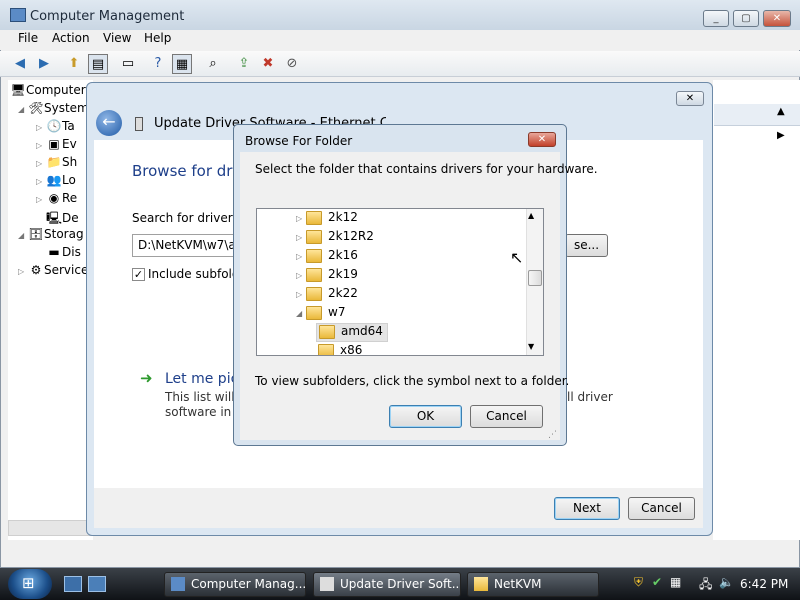  Describe the element at coordinates (182, 64) in the screenshot. I see `properties-icon: ▦` at that location.